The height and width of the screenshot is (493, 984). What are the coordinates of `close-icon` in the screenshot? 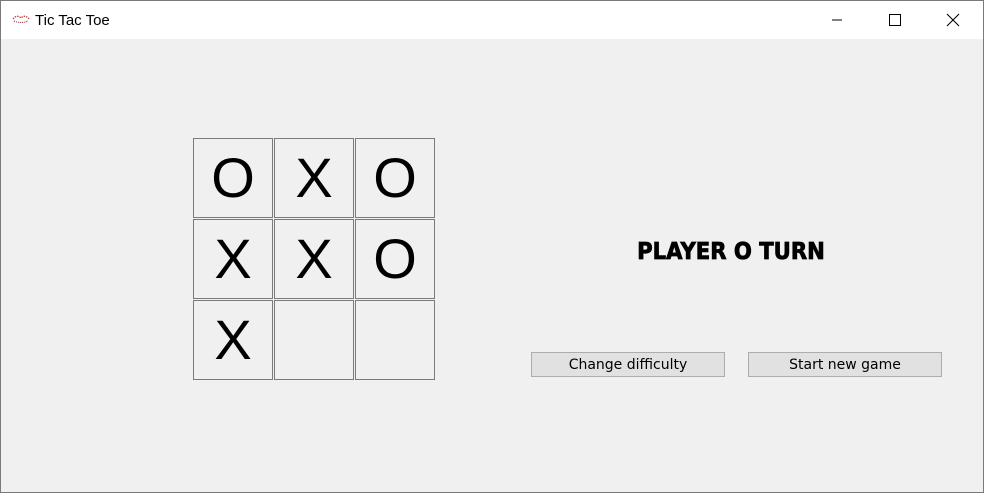 It's located at (953, 20).